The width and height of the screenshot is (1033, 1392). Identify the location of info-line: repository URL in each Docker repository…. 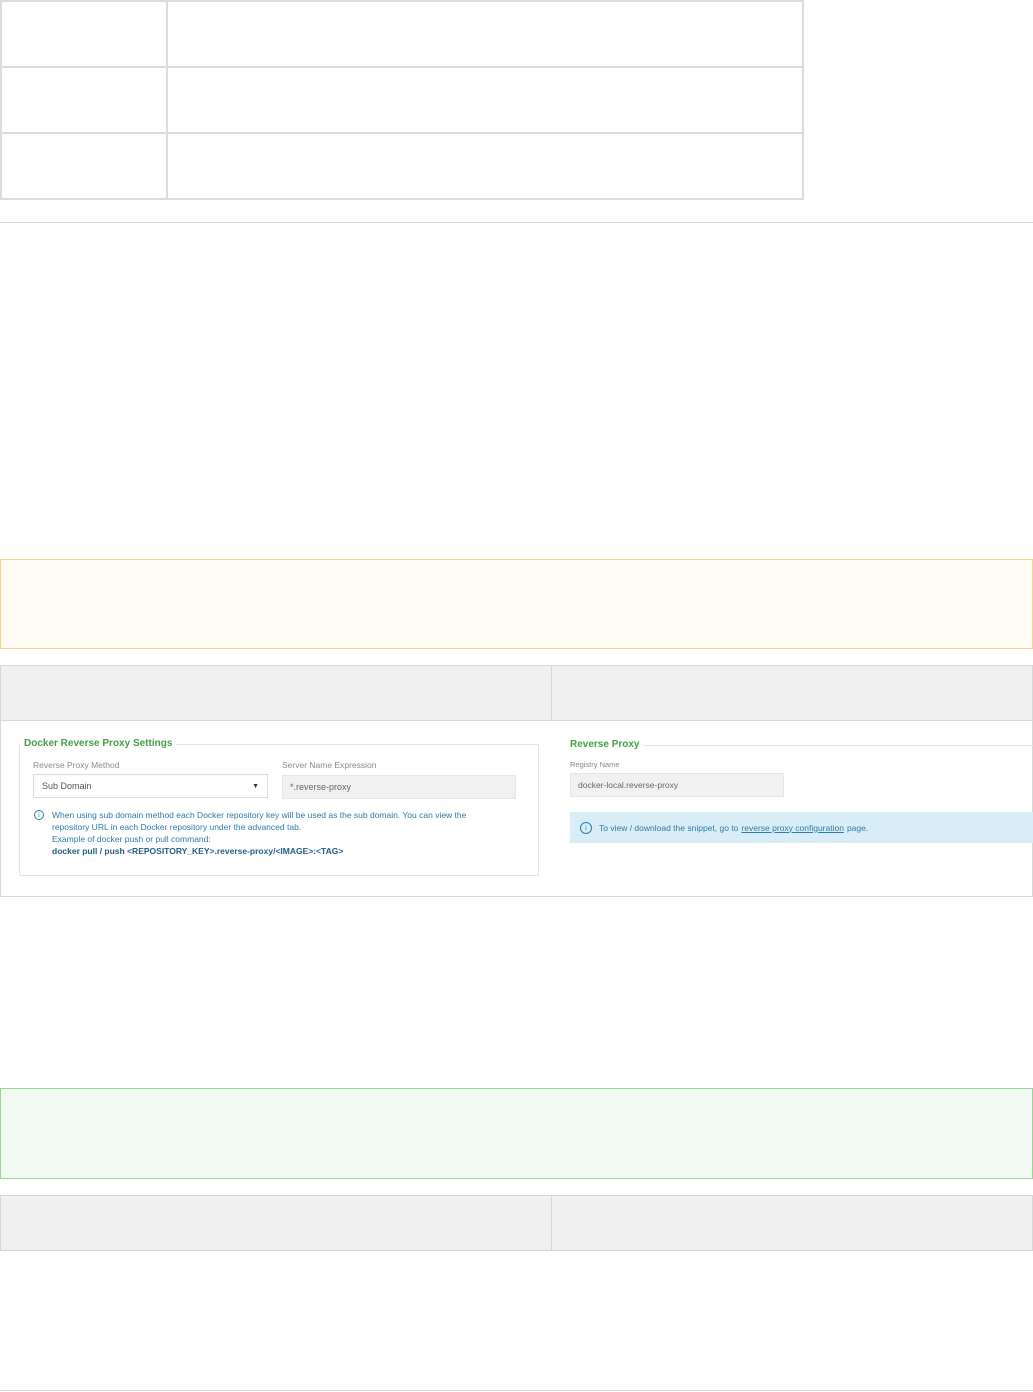
(177, 827).